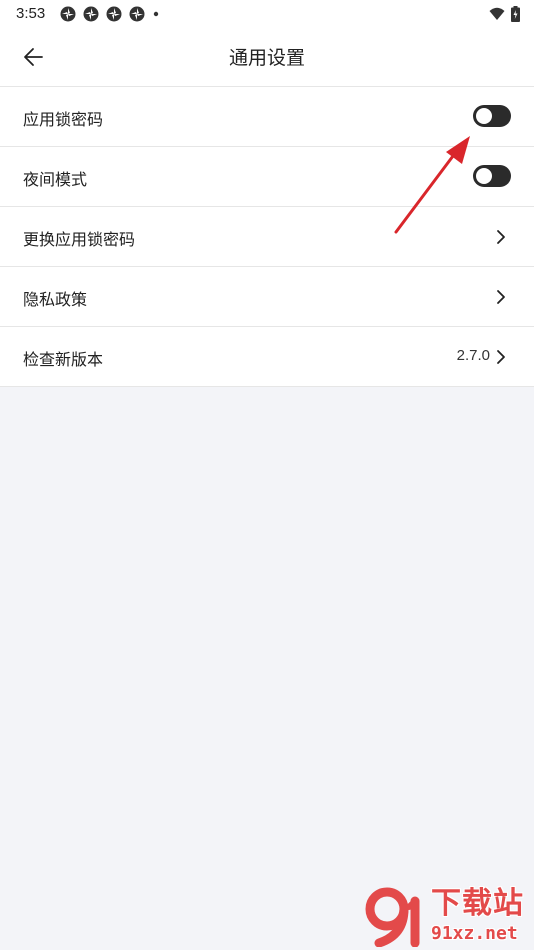  Describe the element at coordinates (473, 355) in the screenshot. I see `version-value: 2.7.0` at that location.